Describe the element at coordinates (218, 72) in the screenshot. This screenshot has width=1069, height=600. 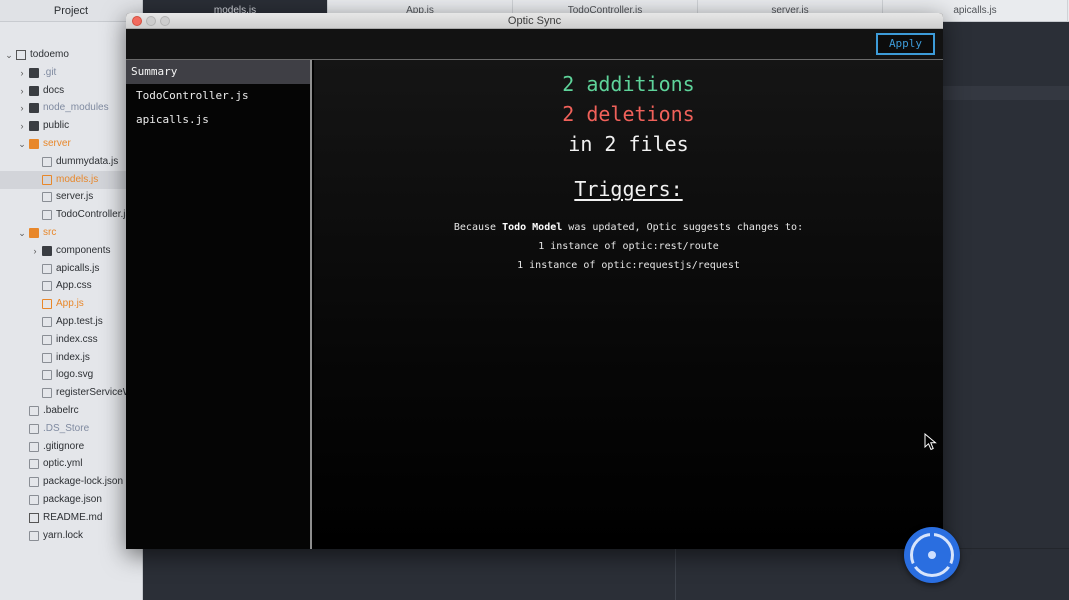
I see `sidebar-item-summary: Summary` at that location.